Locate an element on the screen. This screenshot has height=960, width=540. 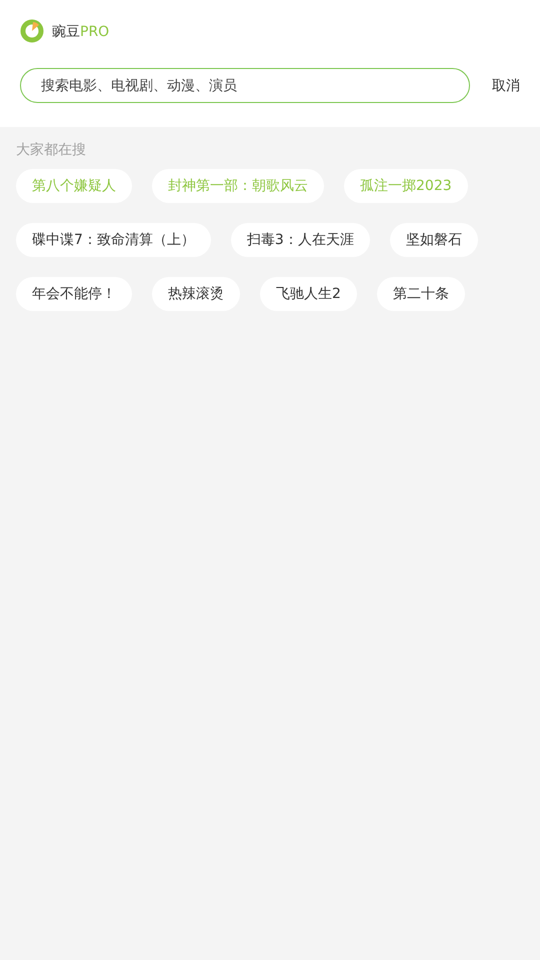
search-tag: 碟中谍7：致命清算（上） is located at coordinates (113, 240).